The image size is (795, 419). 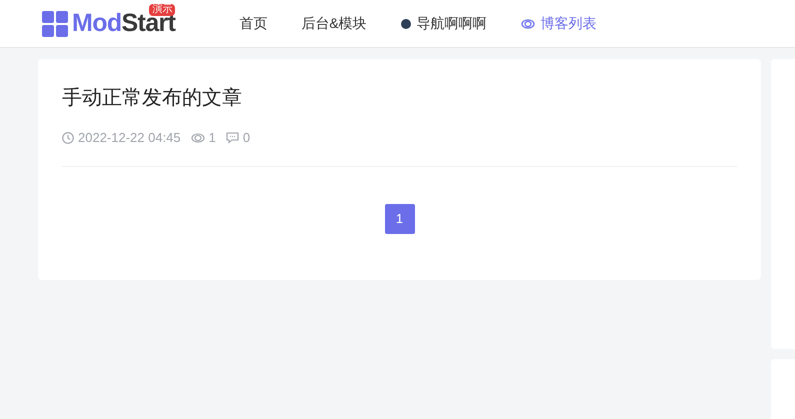 I want to click on nav-link: 首页, so click(x=253, y=23).